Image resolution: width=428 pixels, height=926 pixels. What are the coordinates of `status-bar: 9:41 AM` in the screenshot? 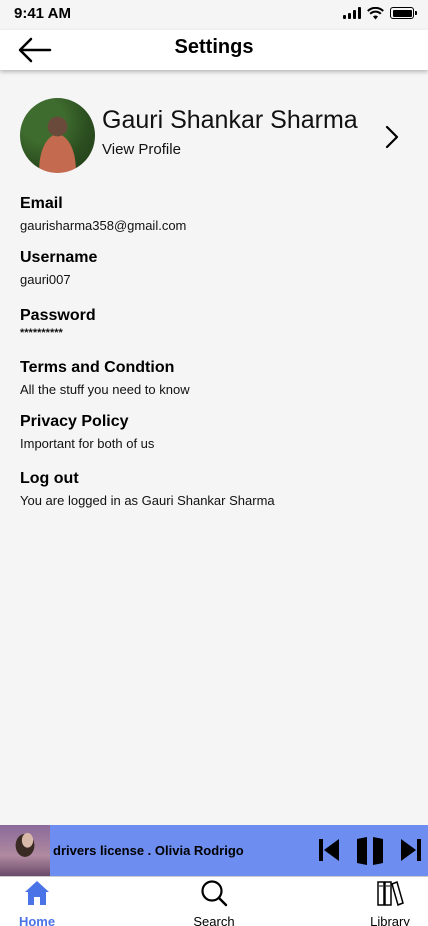 It's located at (214, 14).